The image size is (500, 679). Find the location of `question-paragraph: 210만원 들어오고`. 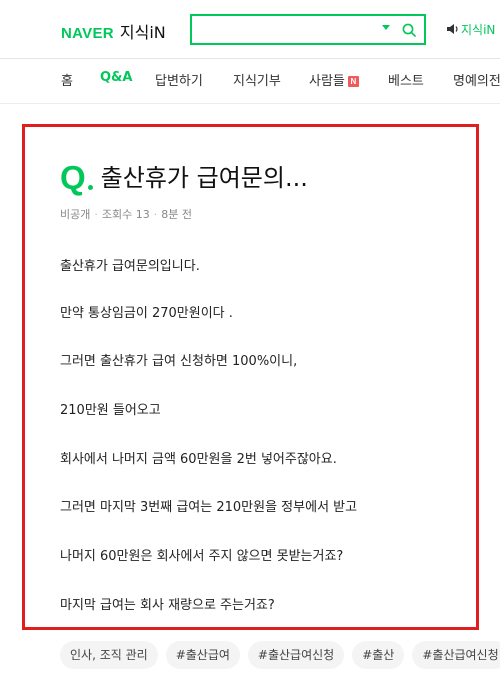

question-paragraph: 210만원 들어오고 is located at coordinates (110, 410).